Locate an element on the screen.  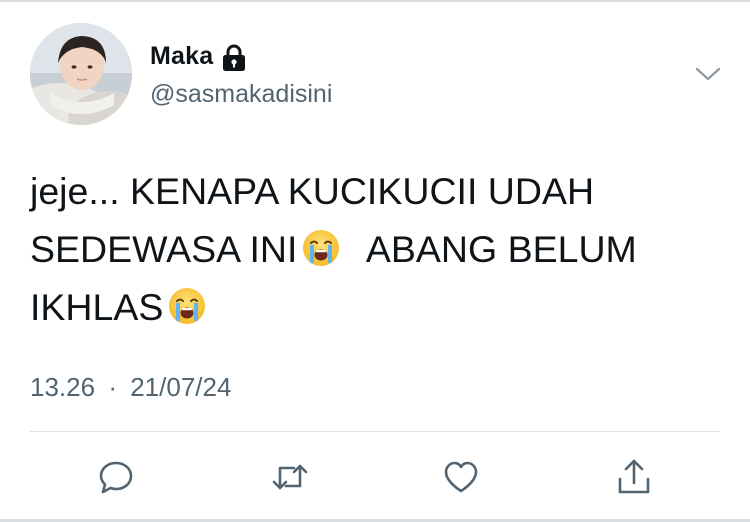
heart-icon is located at coordinates (461, 477).